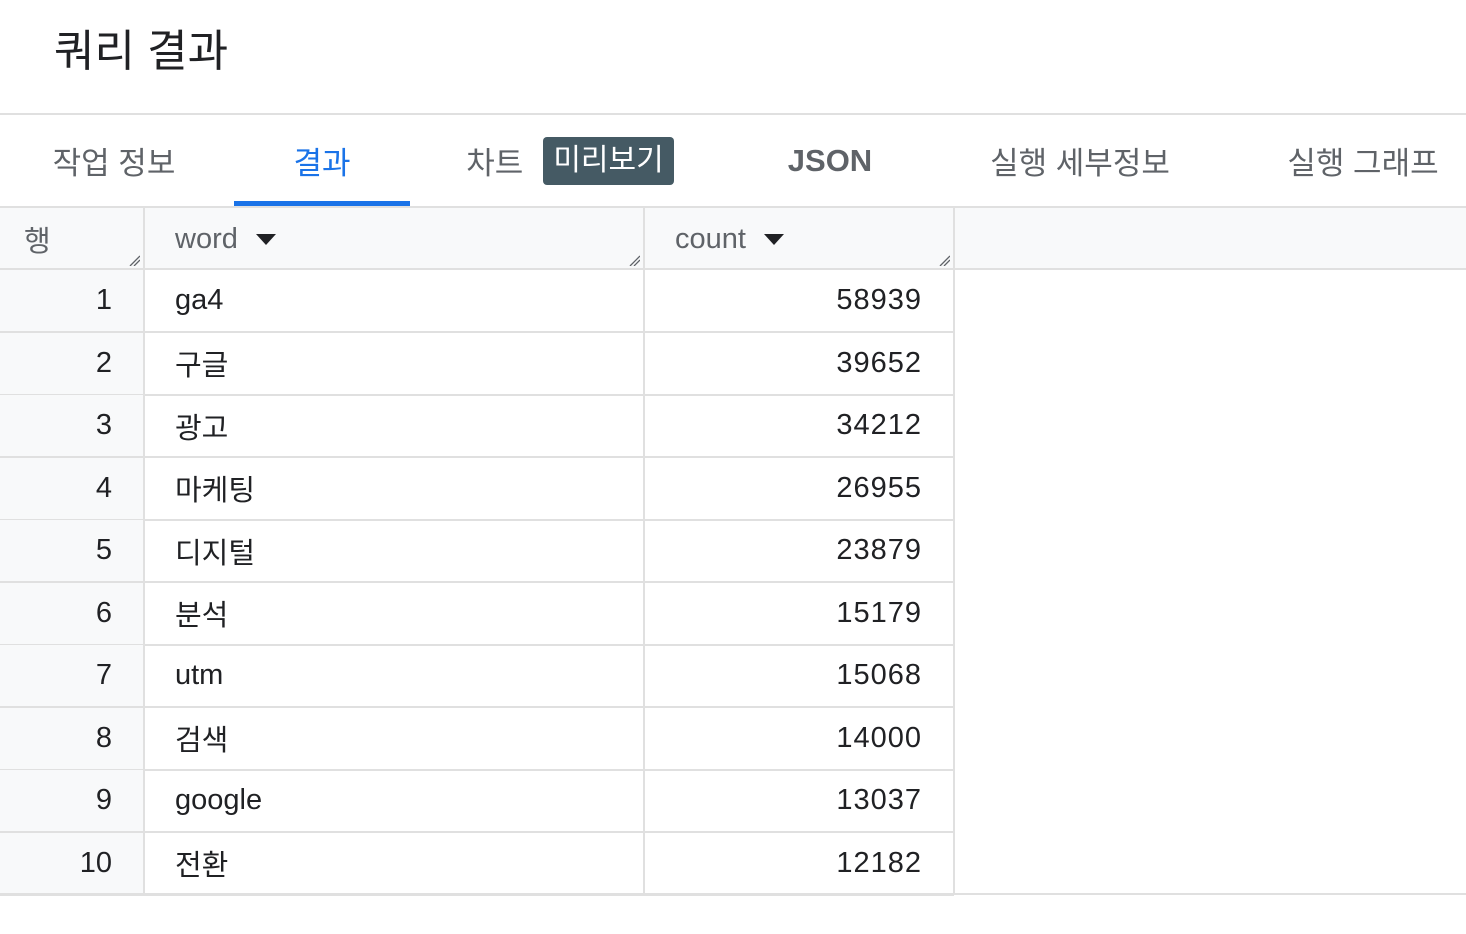  What do you see at coordinates (1080, 163) in the screenshot?
I see `tab-label: 실행 세부정보` at bounding box center [1080, 163].